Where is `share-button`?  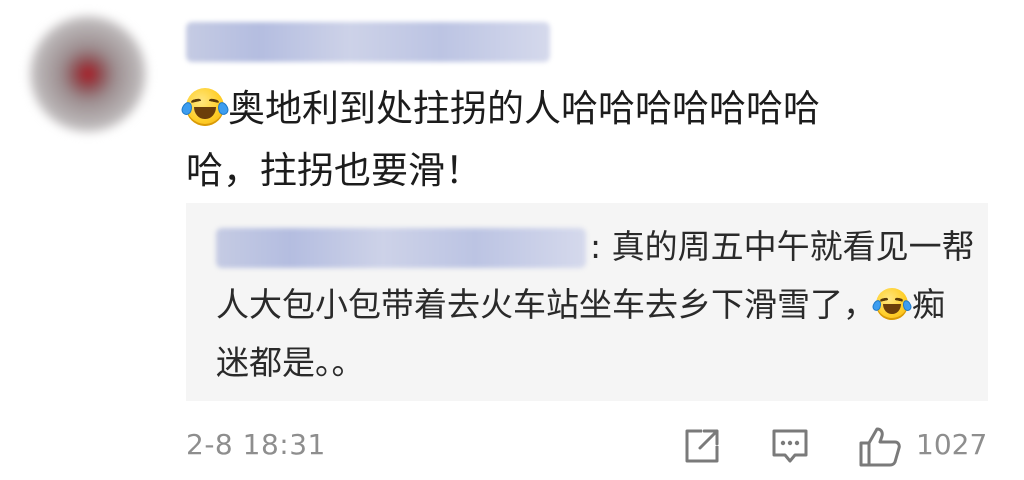
share-button is located at coordinates (702, 446).